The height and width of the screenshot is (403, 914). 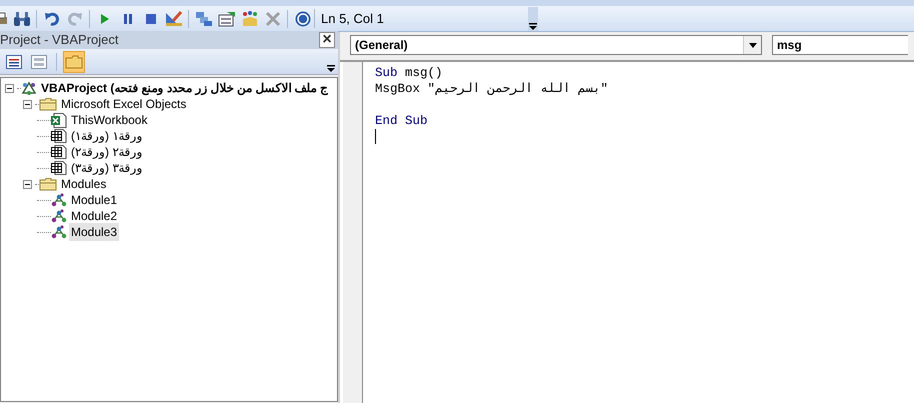 What do you see at coordinates (29, 88) in the screenshot?
I see `project-icon` at bounding box center [29, 88].